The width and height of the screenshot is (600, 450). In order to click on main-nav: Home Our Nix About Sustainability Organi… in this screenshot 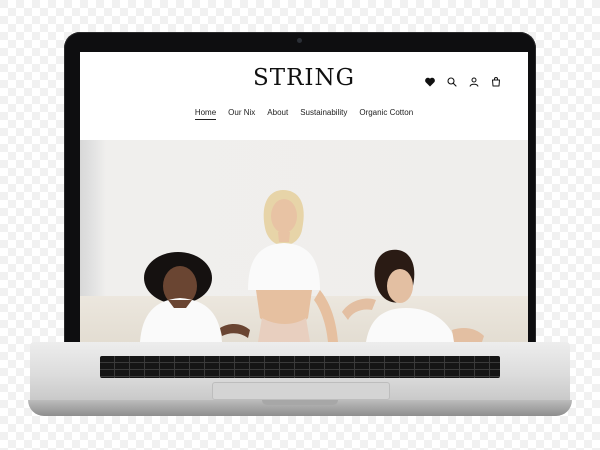, I will do `click(304, 114)`.